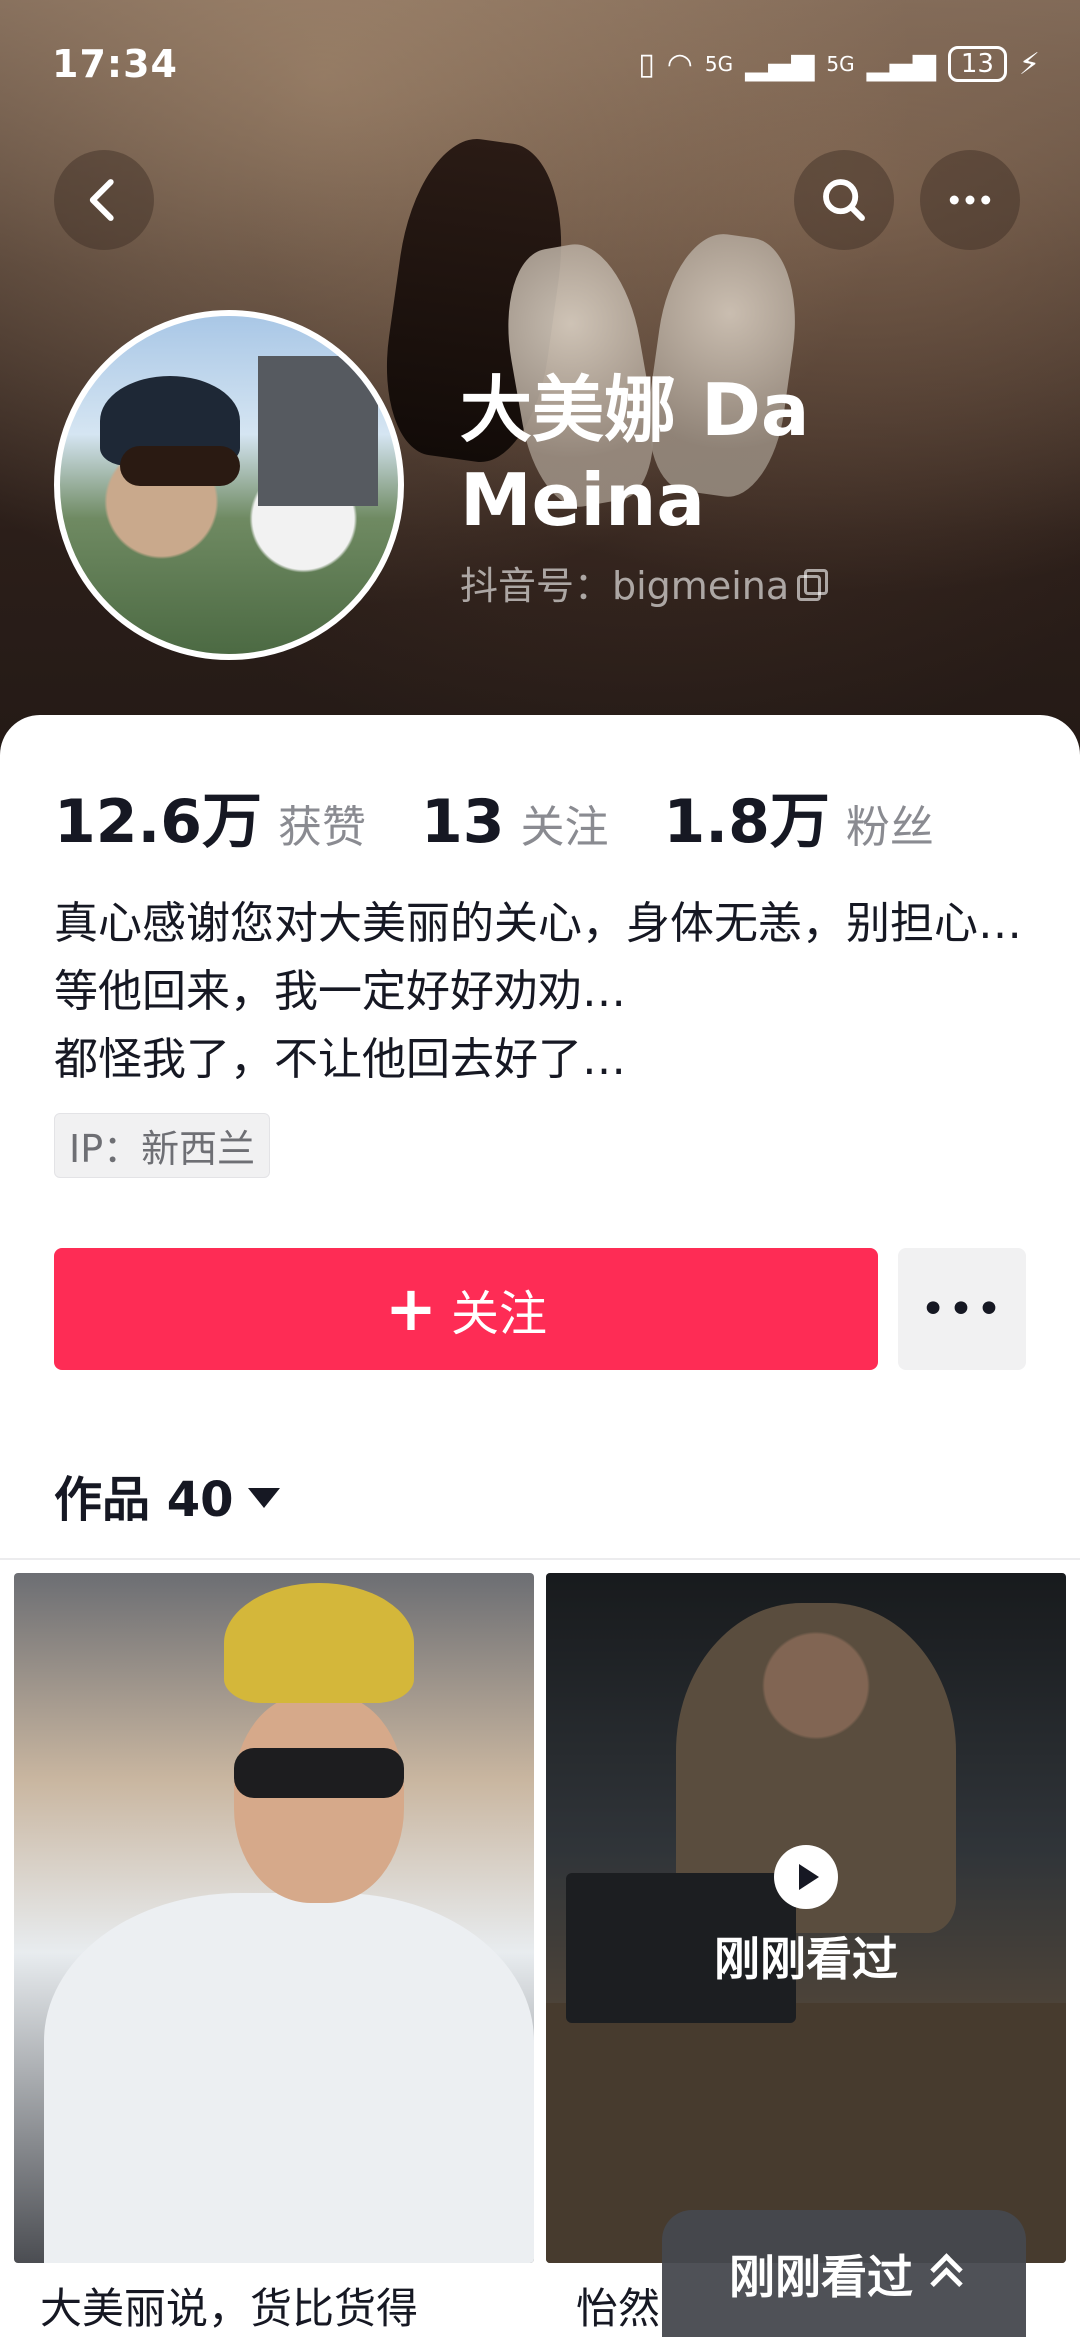 Image resolution: width=1080 pixels, height=2337 pixels. Describe the element at coordinates (515, 822) in the screenshot. I see `stat-following: 13 关注` at that location.